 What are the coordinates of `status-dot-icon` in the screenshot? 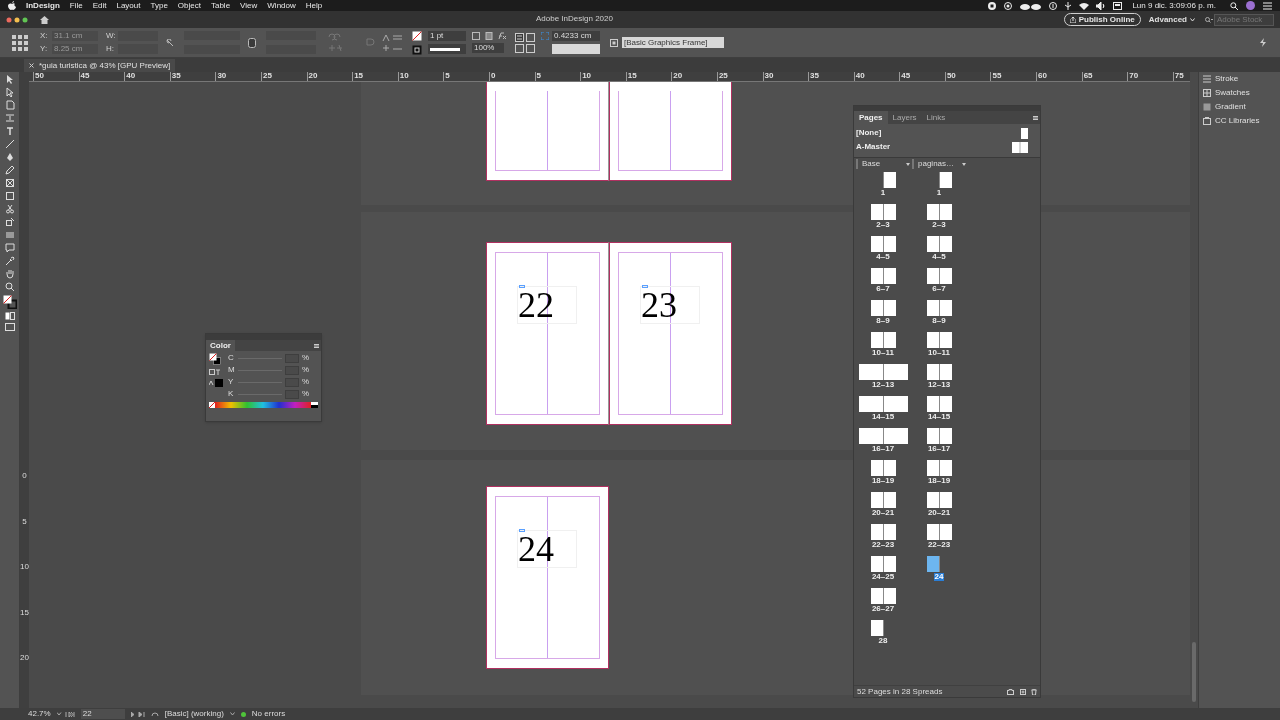 It's located at (243, 714).